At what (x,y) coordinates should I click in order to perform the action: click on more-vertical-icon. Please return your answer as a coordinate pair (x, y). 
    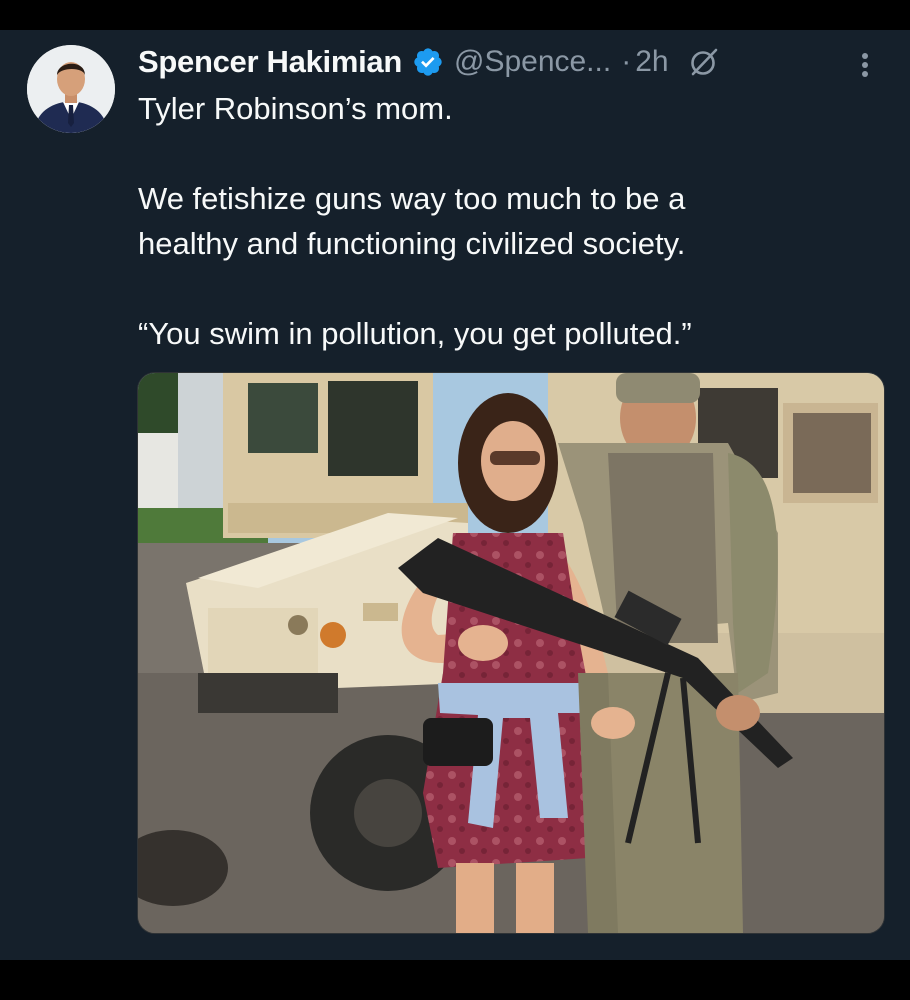
    Looking at the image, I should click on (865, 65).